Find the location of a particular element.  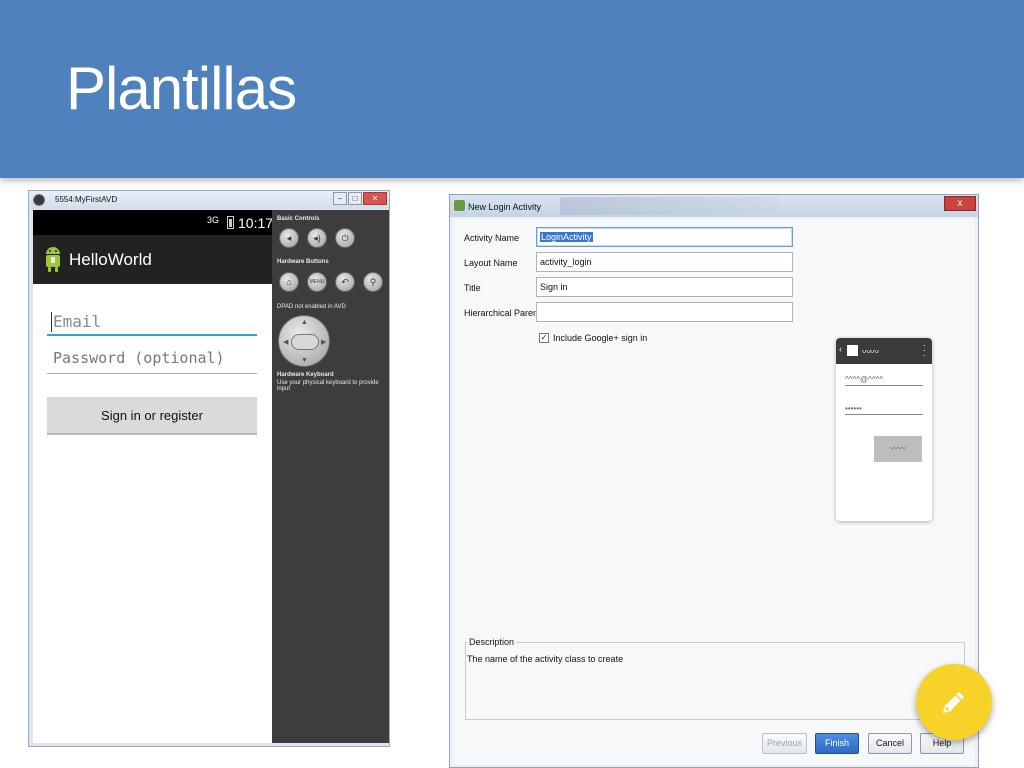

title-label: Title is located at coordinates (472, 288).